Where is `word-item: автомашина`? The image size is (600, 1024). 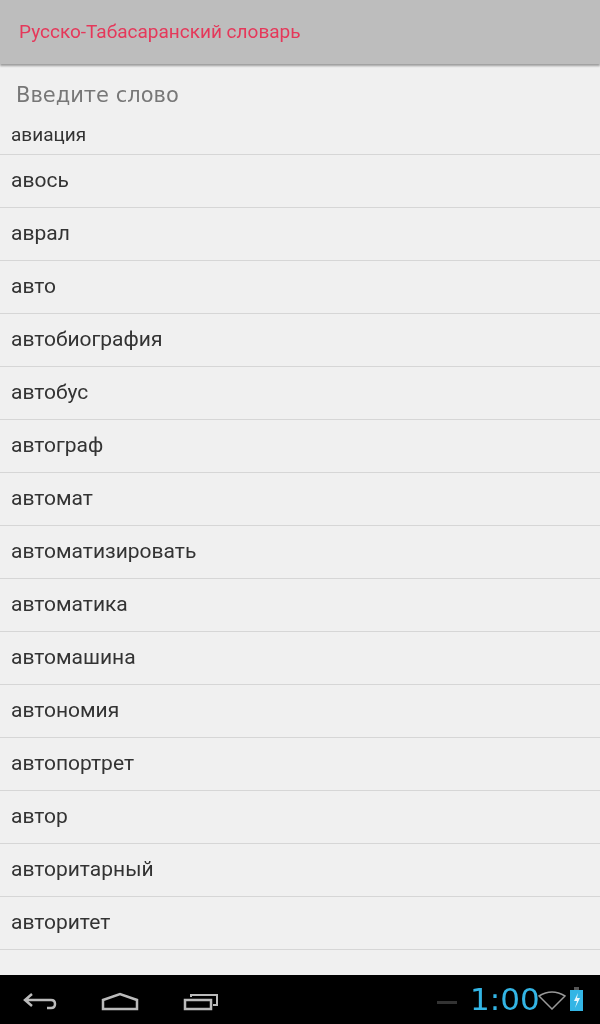 word-item: автомашина is located at coordinates (300, 658).